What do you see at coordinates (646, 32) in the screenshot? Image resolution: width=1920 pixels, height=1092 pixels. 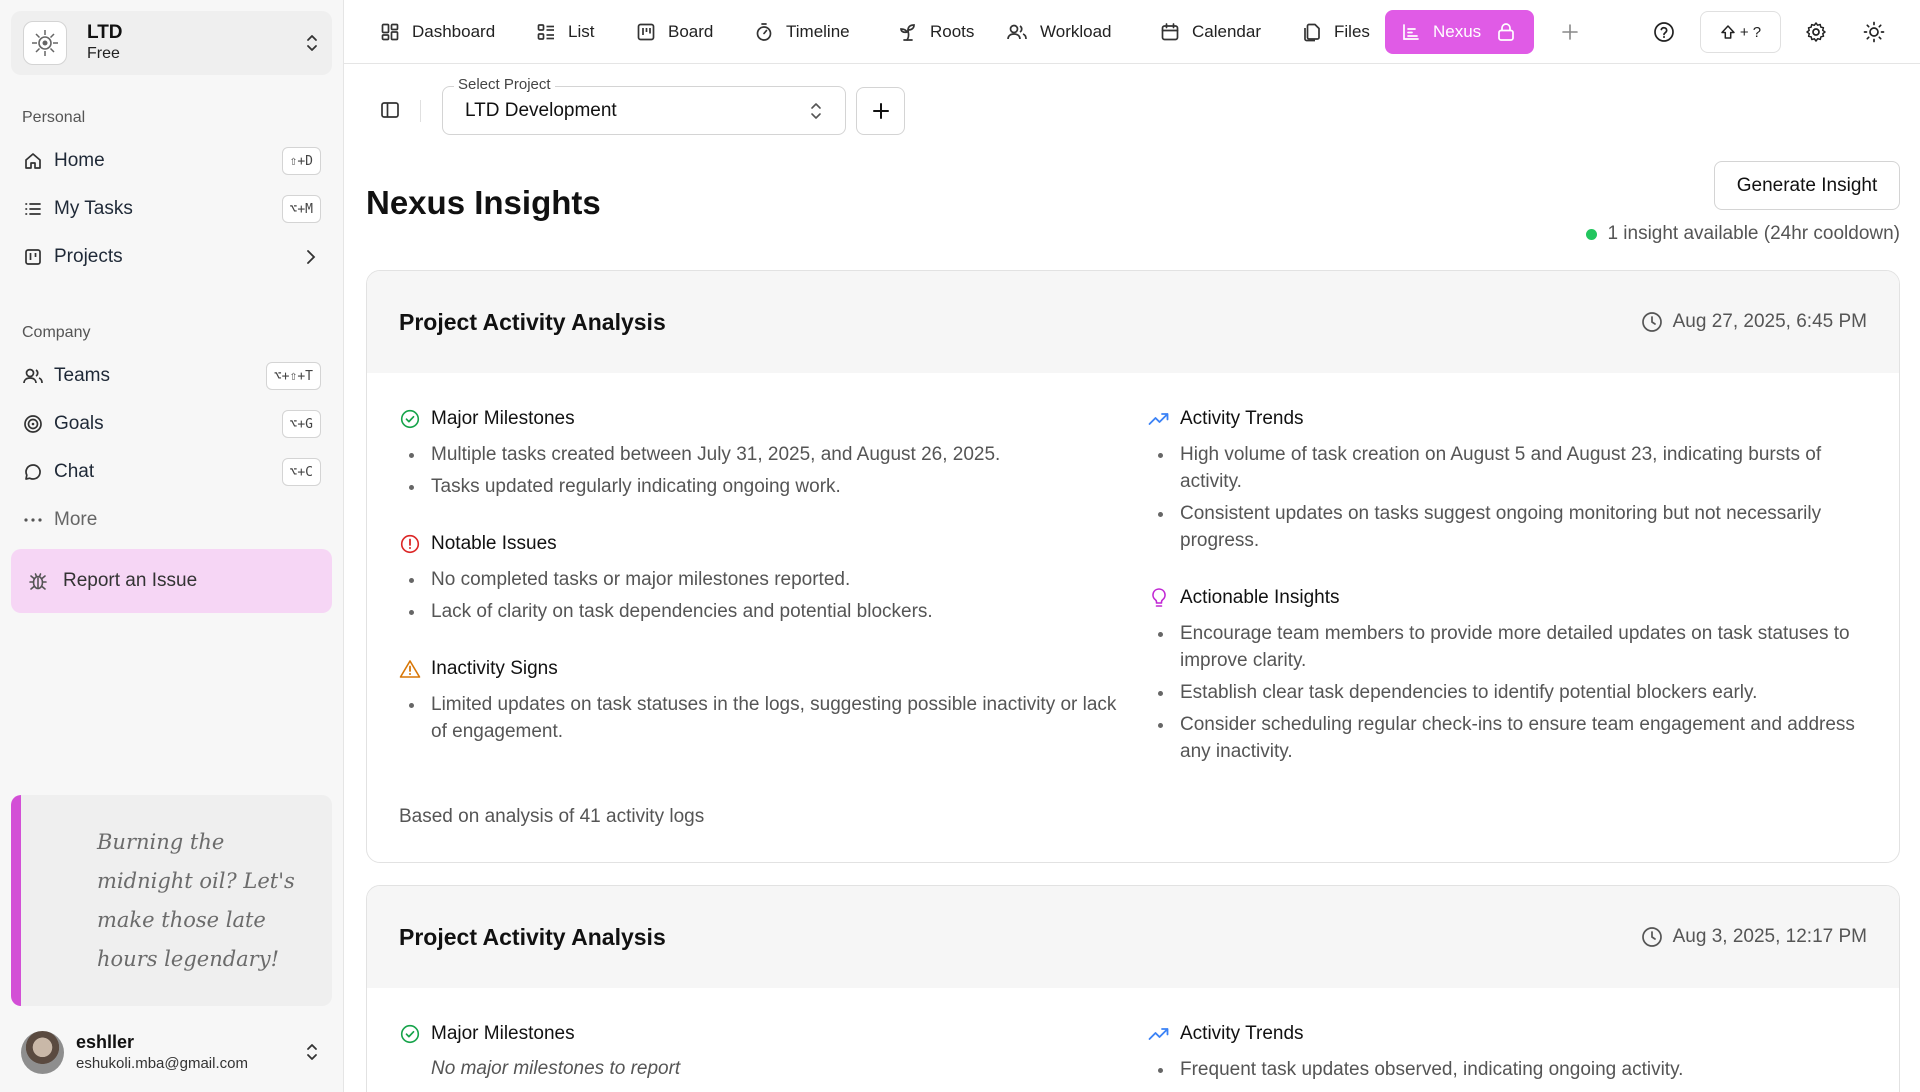 I see `board-icon` at bounding box center [646, 32].